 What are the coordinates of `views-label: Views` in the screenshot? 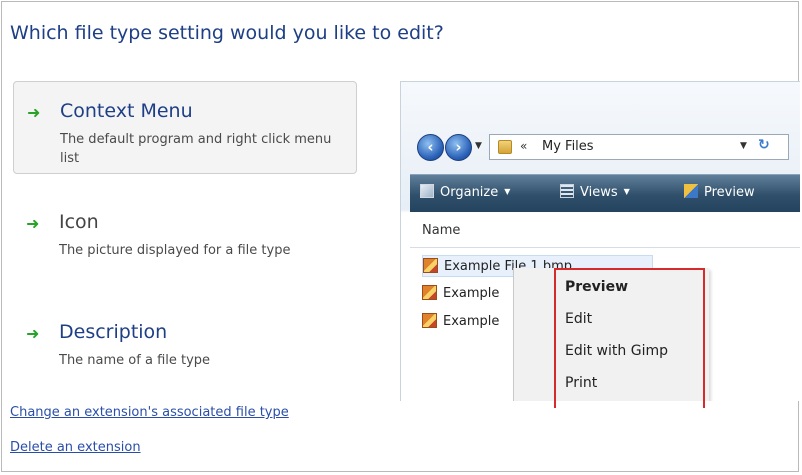 It's located at (599, 192).